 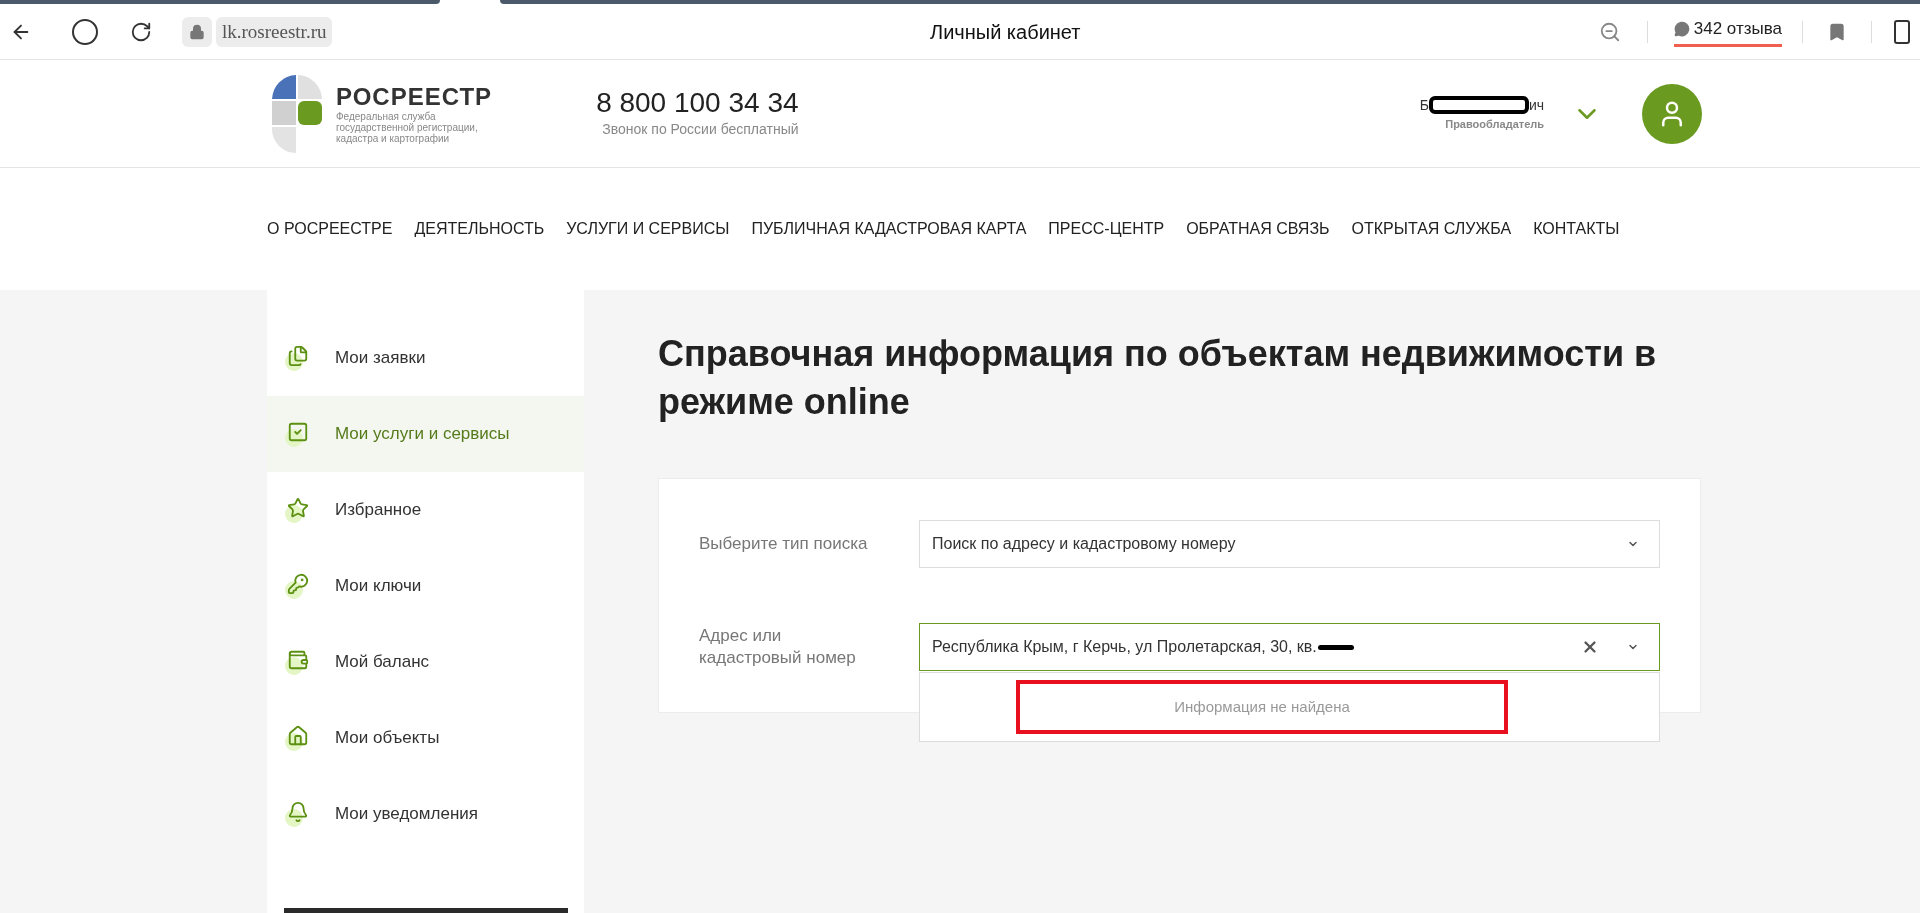 I want to click on nav-link: ДЕЯТЕЛЬНОСТЬ, so click(x=479, y=229).